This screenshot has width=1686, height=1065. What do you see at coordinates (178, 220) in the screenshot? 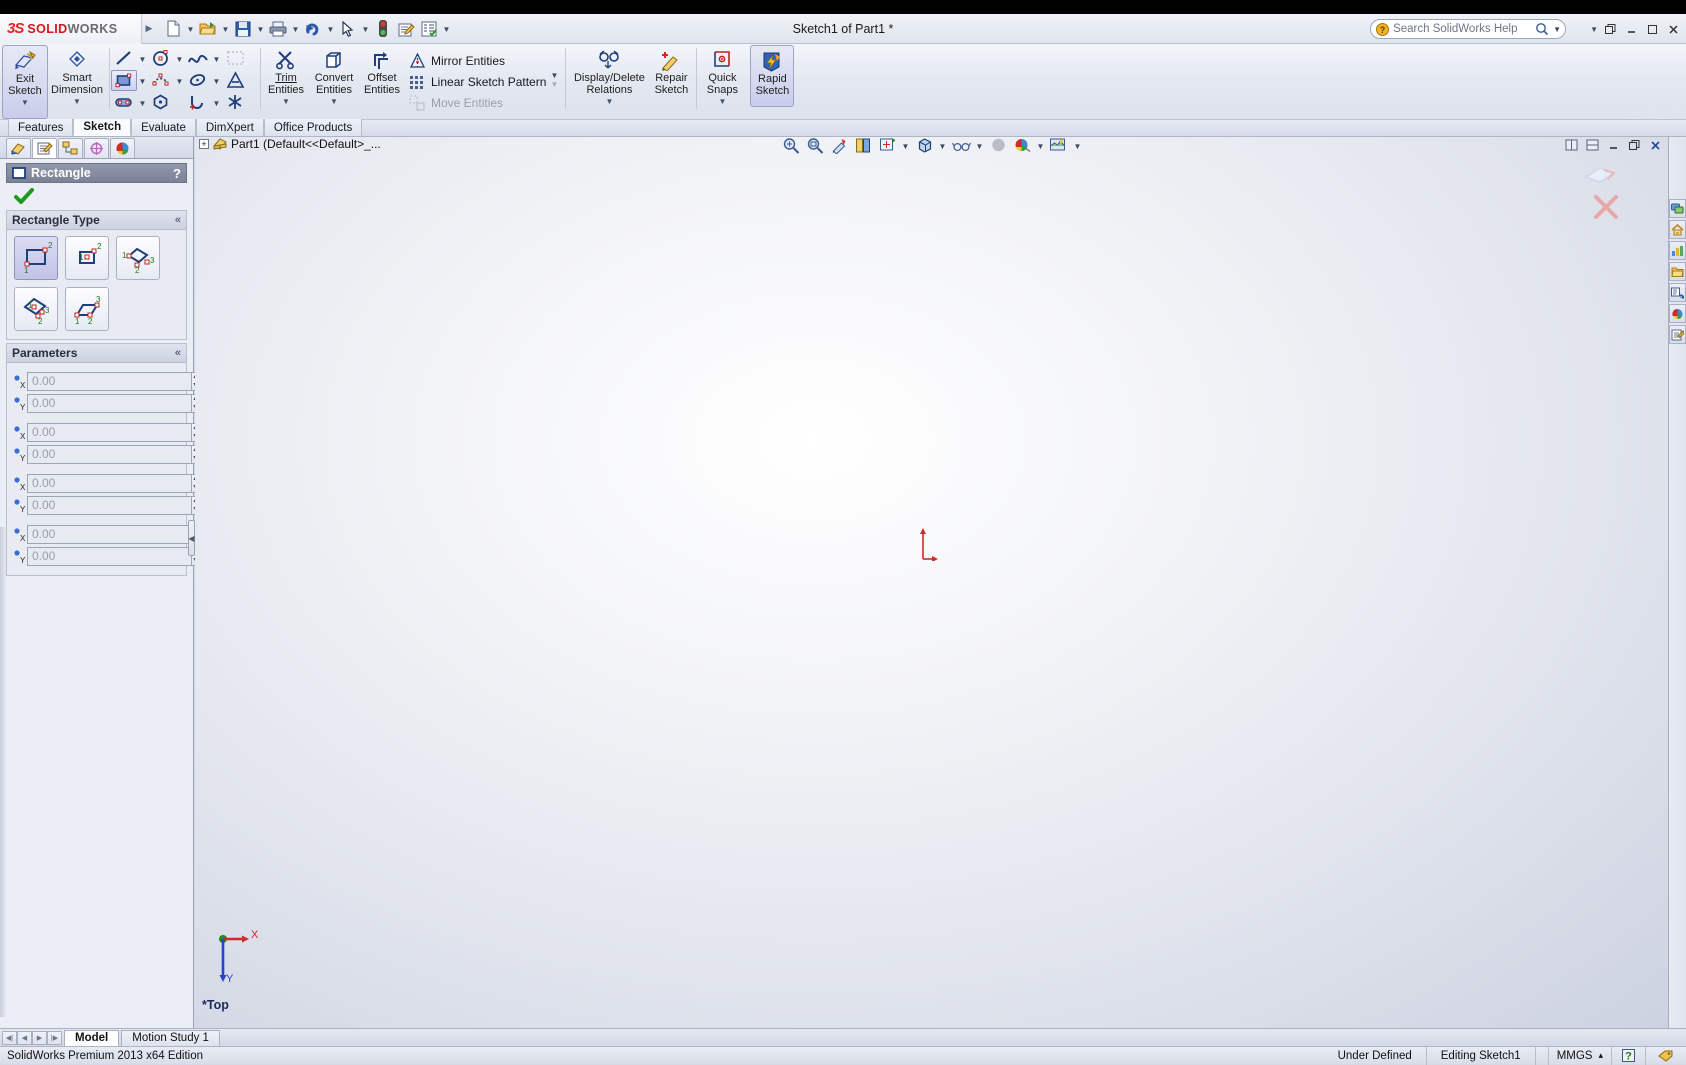
I see `rectangle-type-collapse-icon: «` at bounding box center [178, 220].